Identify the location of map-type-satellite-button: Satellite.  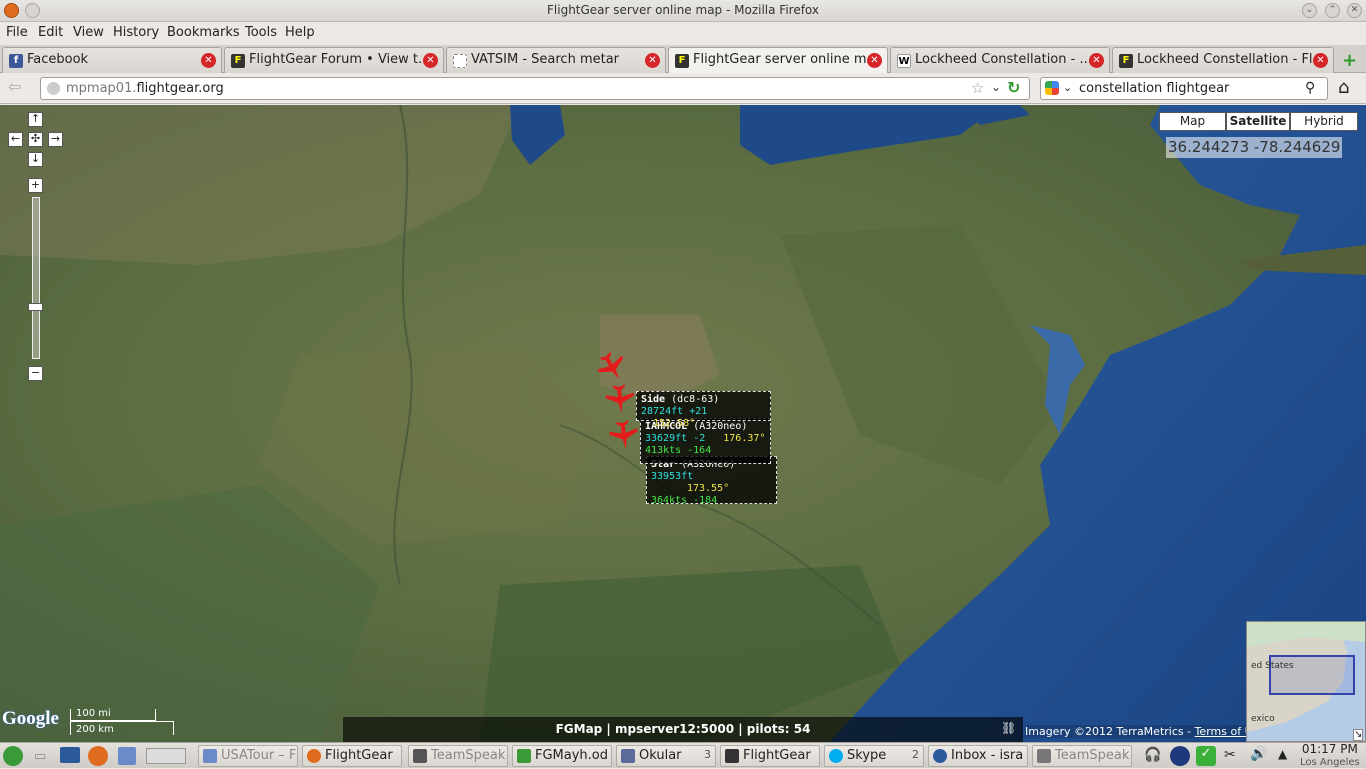
(1258, 121).